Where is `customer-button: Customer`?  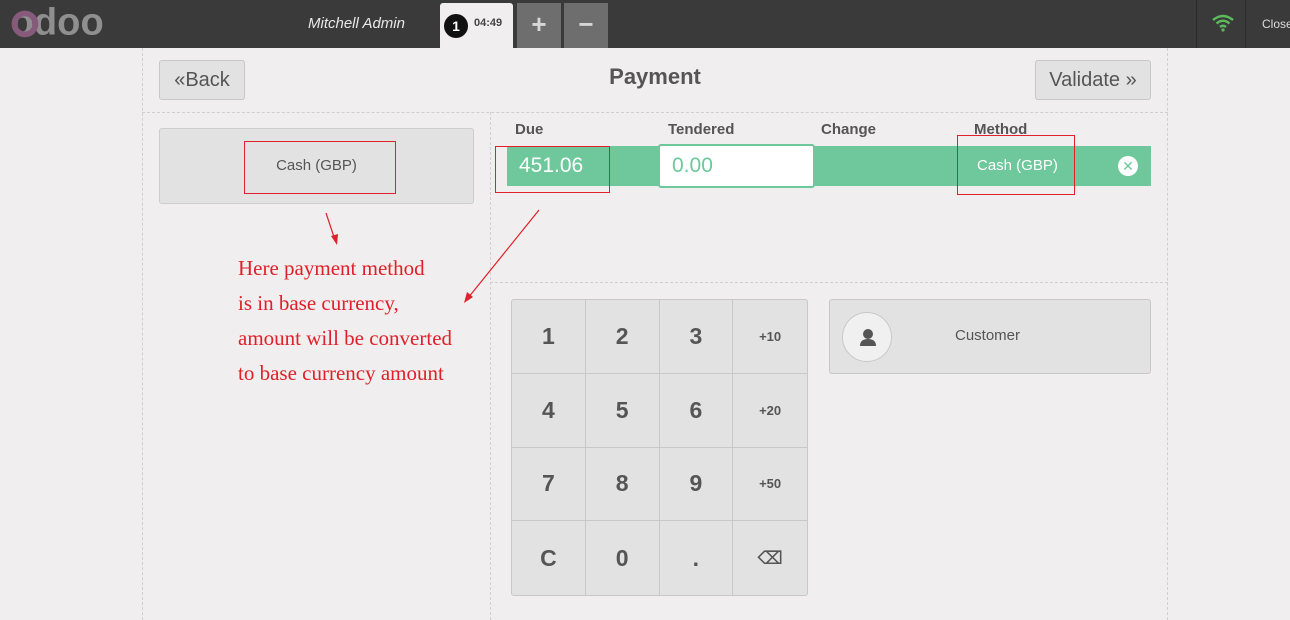 customer-button: Customer is located at coordinates (990, 336).